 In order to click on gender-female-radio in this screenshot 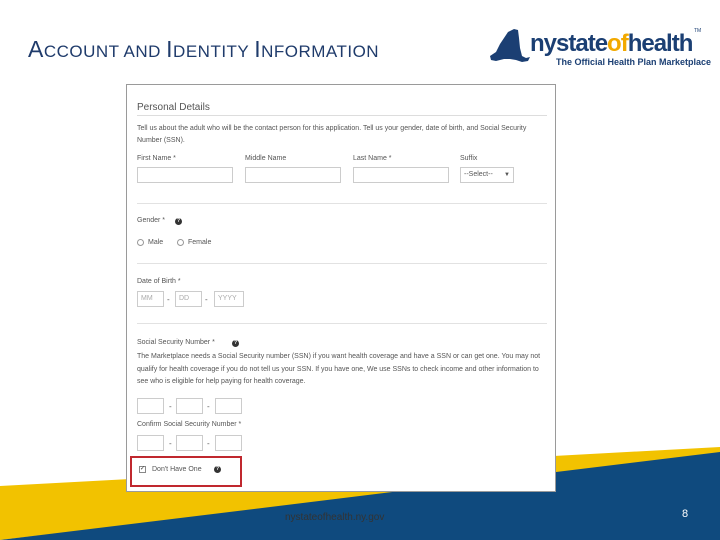, I will do `click(180, 242)`.